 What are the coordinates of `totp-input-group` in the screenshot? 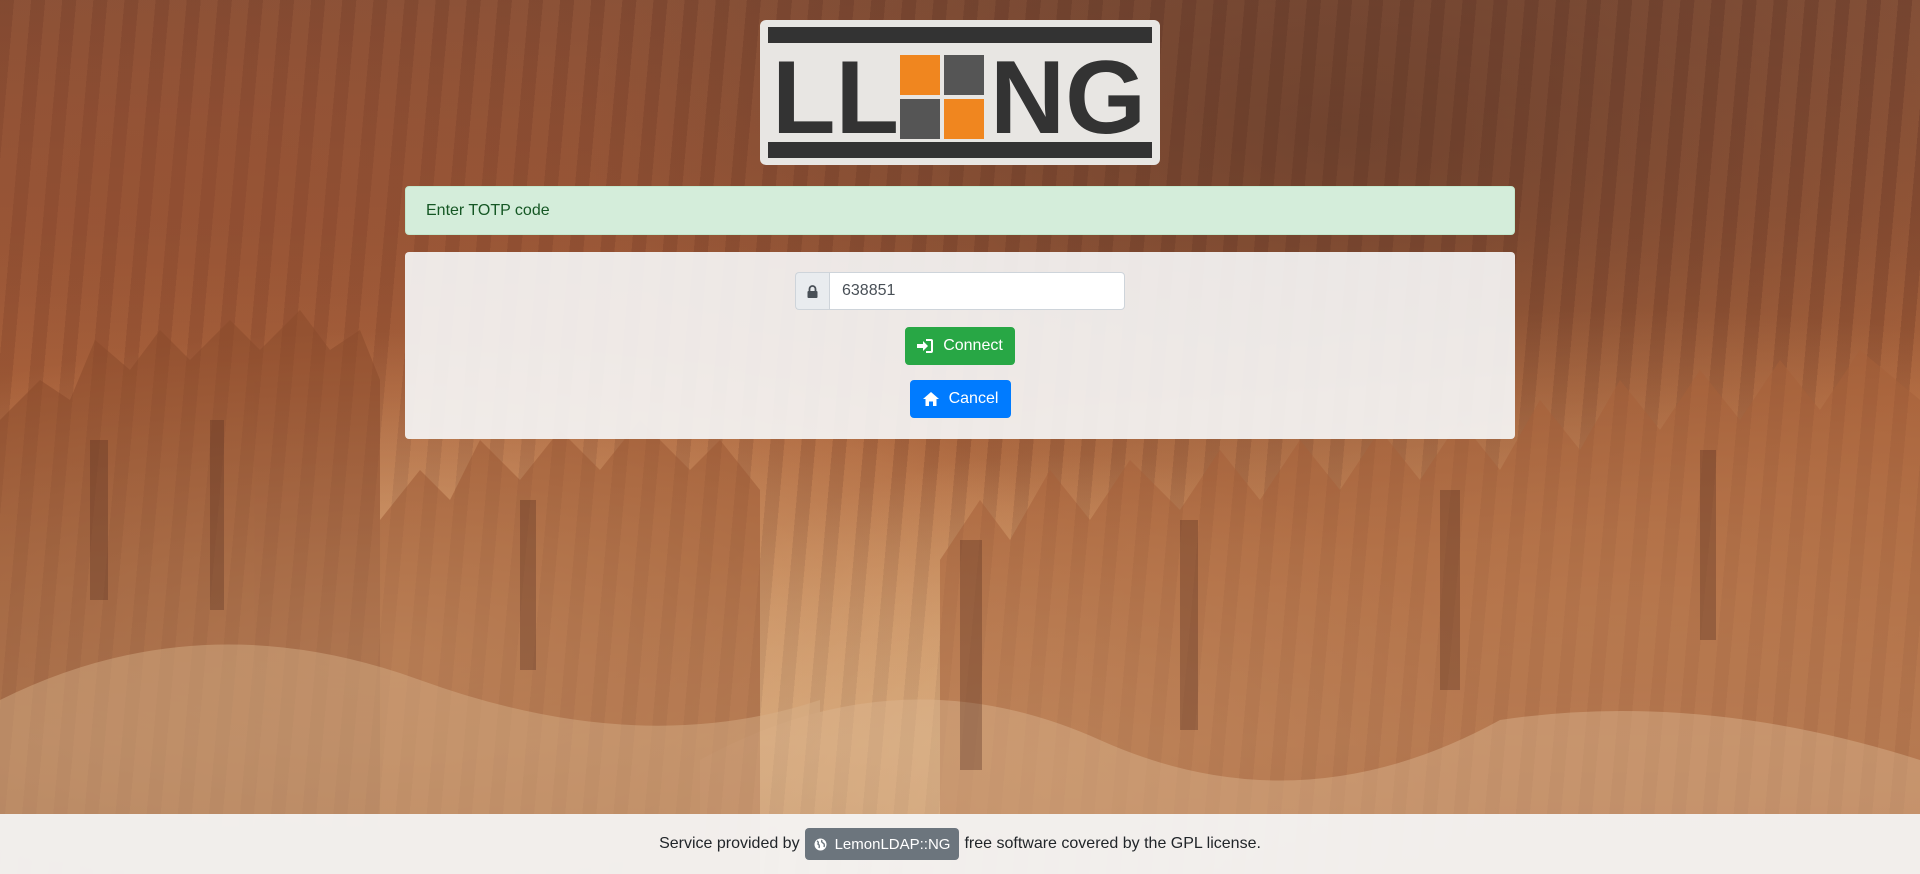 It's located at (960, 291).